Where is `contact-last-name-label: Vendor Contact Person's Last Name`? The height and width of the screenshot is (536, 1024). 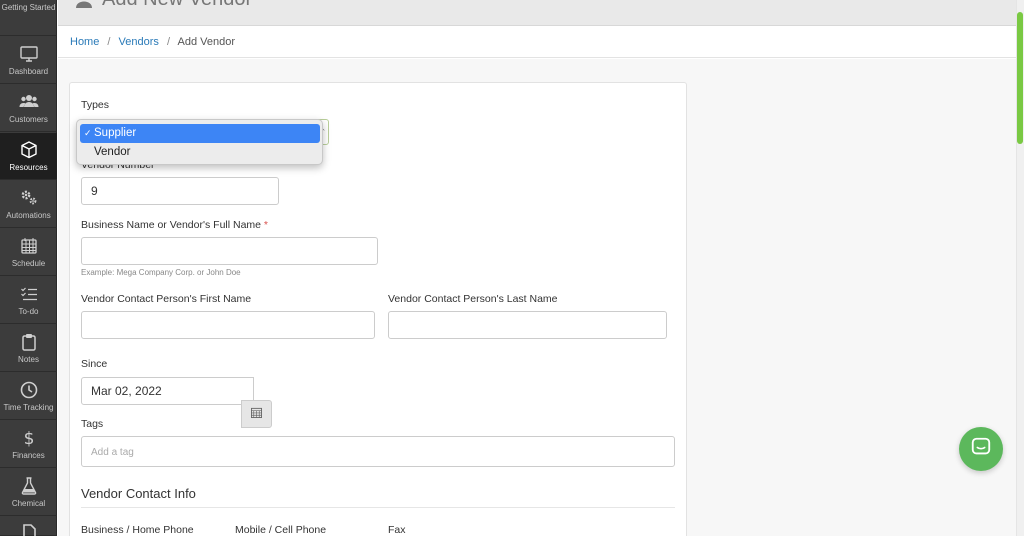
contact-last-name-label: Vendor Contact Person's Last Name is located at coordinates (473, 299).